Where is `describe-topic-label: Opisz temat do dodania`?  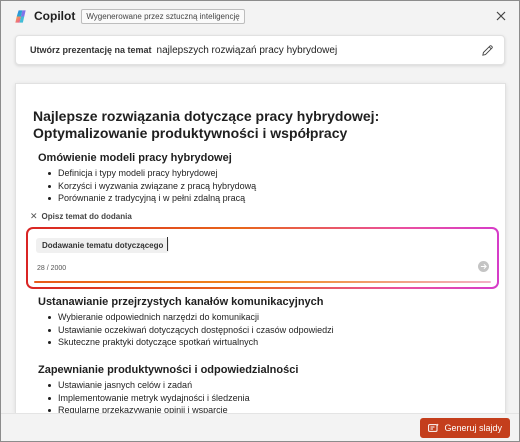 describe-topic-label: Opisz temat do dodania is located at coordinates (86, 216).